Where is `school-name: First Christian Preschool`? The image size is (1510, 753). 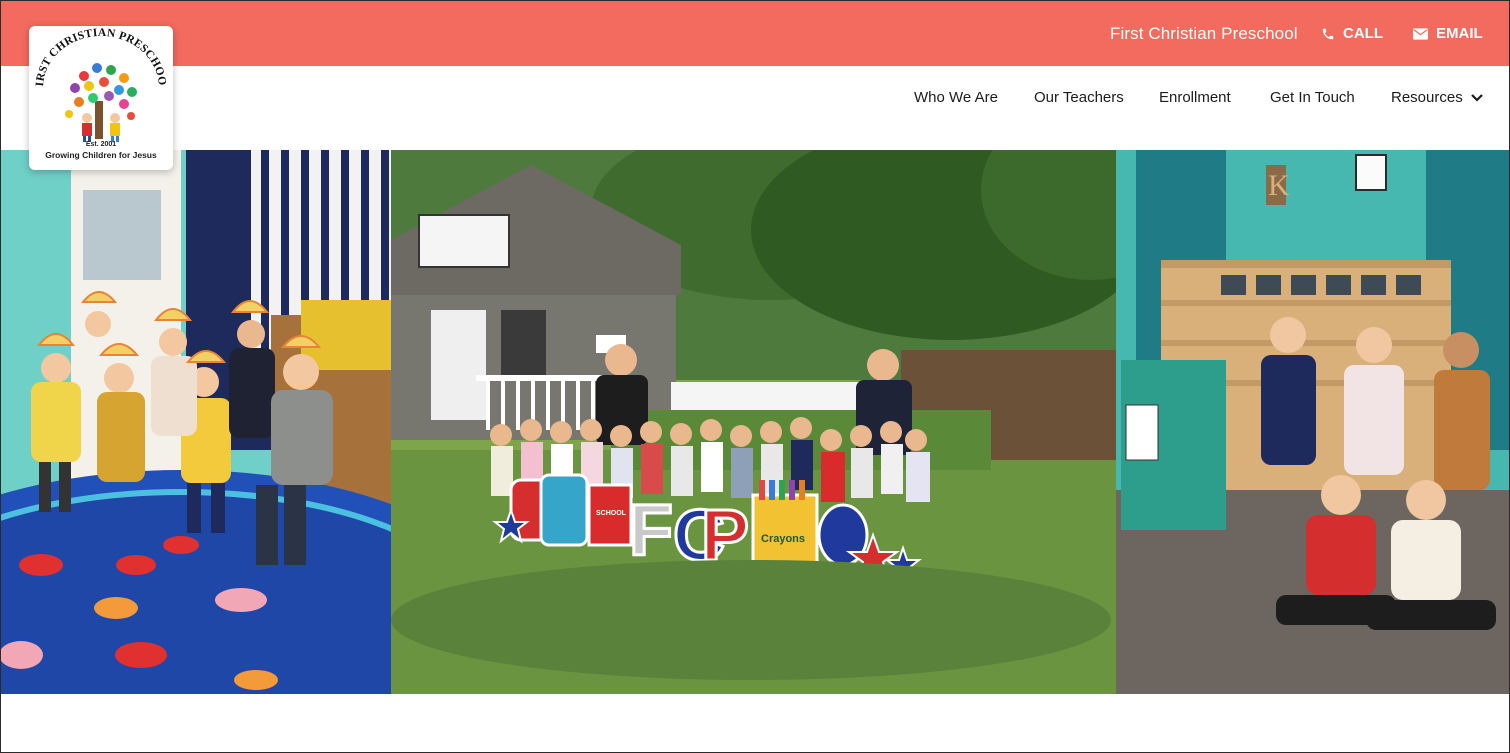 school-name: First Christian Preschool is located at coordinates (1204, 33).